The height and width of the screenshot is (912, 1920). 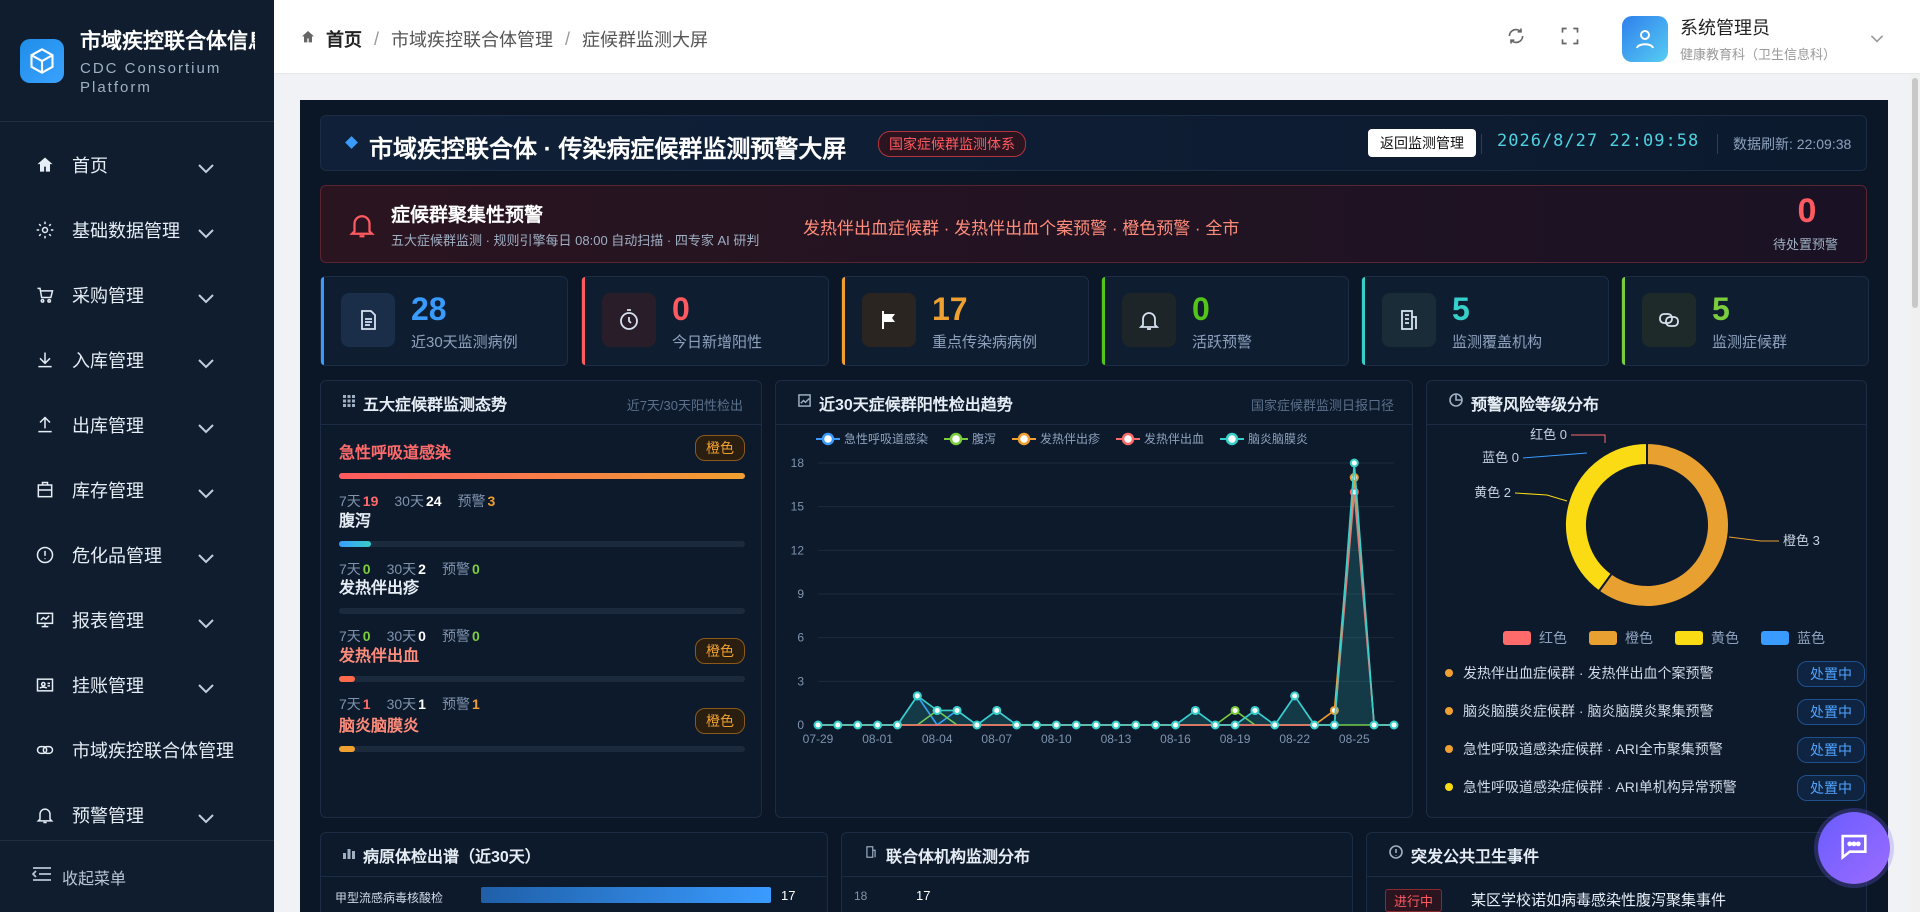 What do you see at coordinates (1056, 438) in the screenshot?
I see `legend-item: 发热伴出疹` at bounding box center [1056, 438].